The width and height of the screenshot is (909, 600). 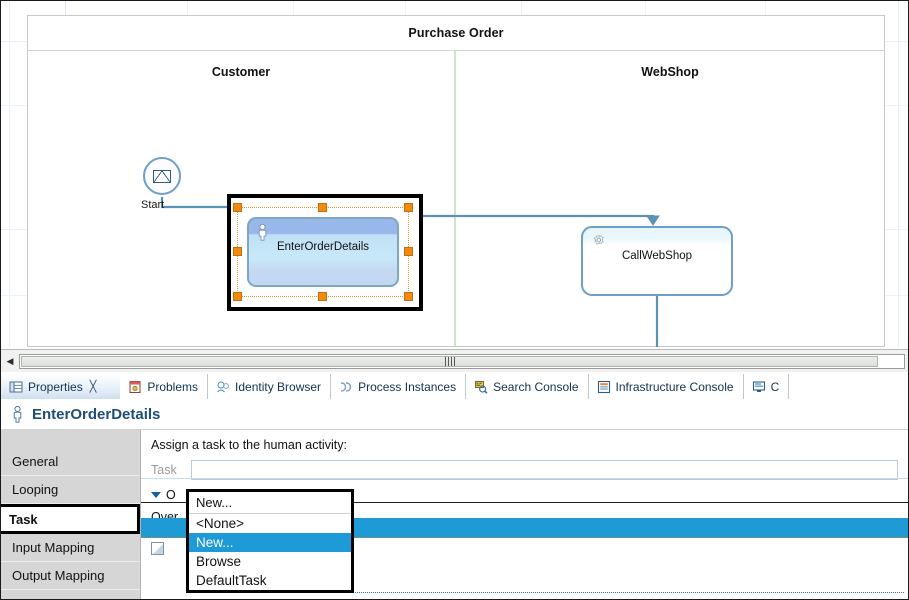 What do you see at coordinates (657, 256) in the screenshot?
I see `service-task-label: CallWebShop` at bounding box center [657, 256].